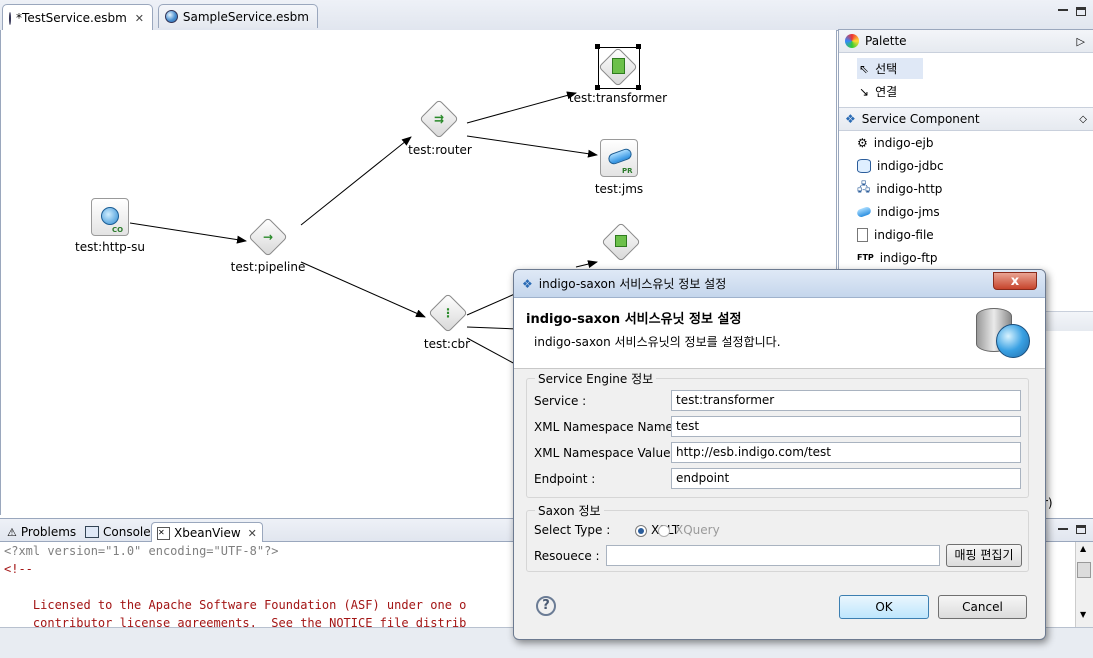  Describe the element at coordinates (864, 68) in the screenshot. I see `arrow-pointer-icon: ⇖` at that location.